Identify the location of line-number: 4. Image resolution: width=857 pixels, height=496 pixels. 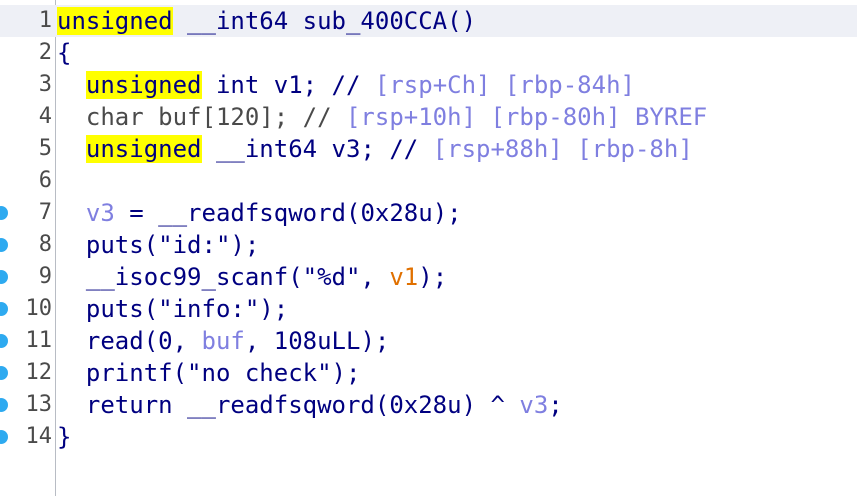
(45, 116).